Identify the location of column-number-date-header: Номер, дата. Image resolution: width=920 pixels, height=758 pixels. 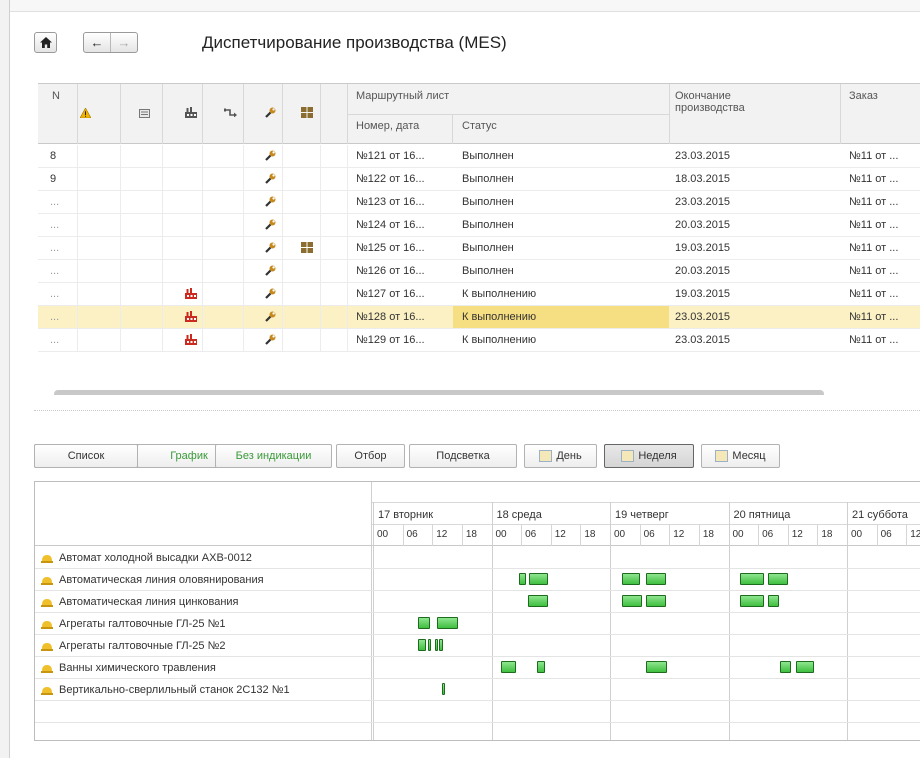
(387, 126).